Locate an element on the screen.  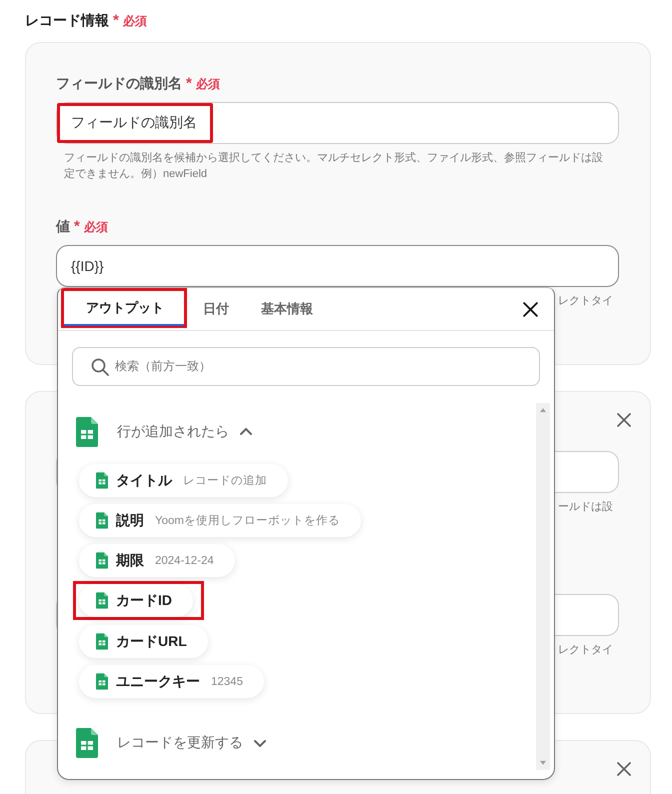
group-title: レコードを更新する is located at coordinates (180, 743).